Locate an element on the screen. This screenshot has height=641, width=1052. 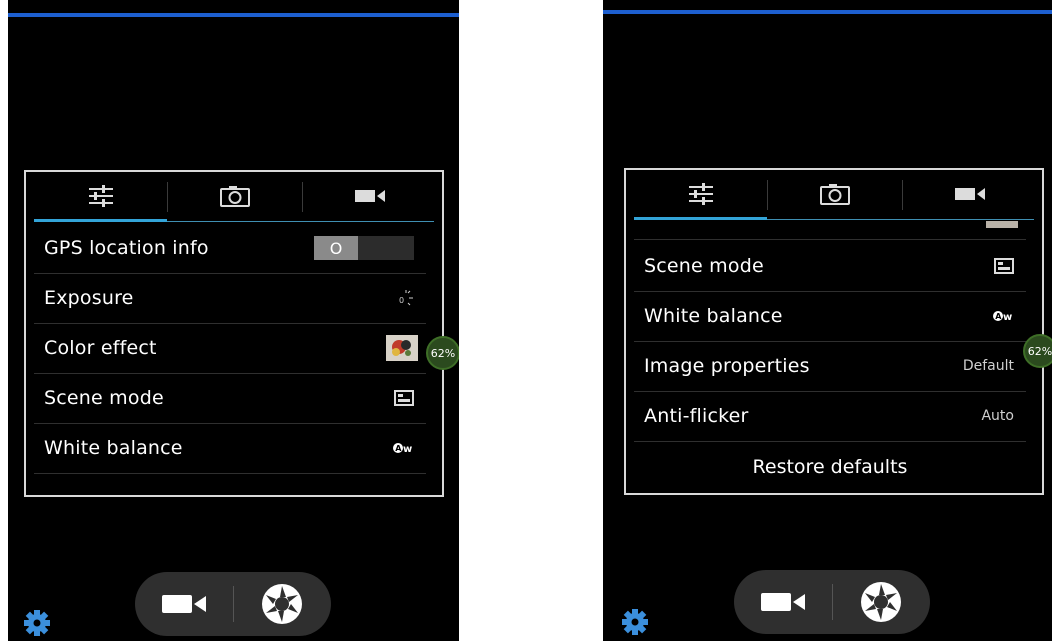
exposure-icon: 0 is located at coordinates (406, 298).